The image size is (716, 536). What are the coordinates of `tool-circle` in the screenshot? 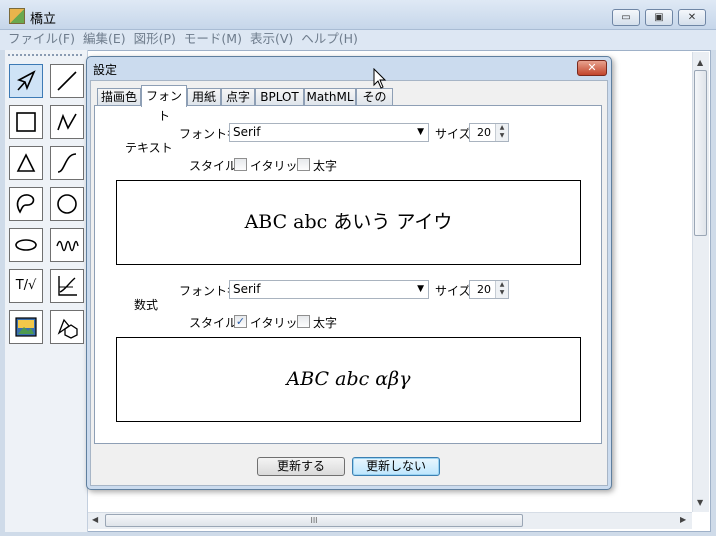 It's located at (67, 204).